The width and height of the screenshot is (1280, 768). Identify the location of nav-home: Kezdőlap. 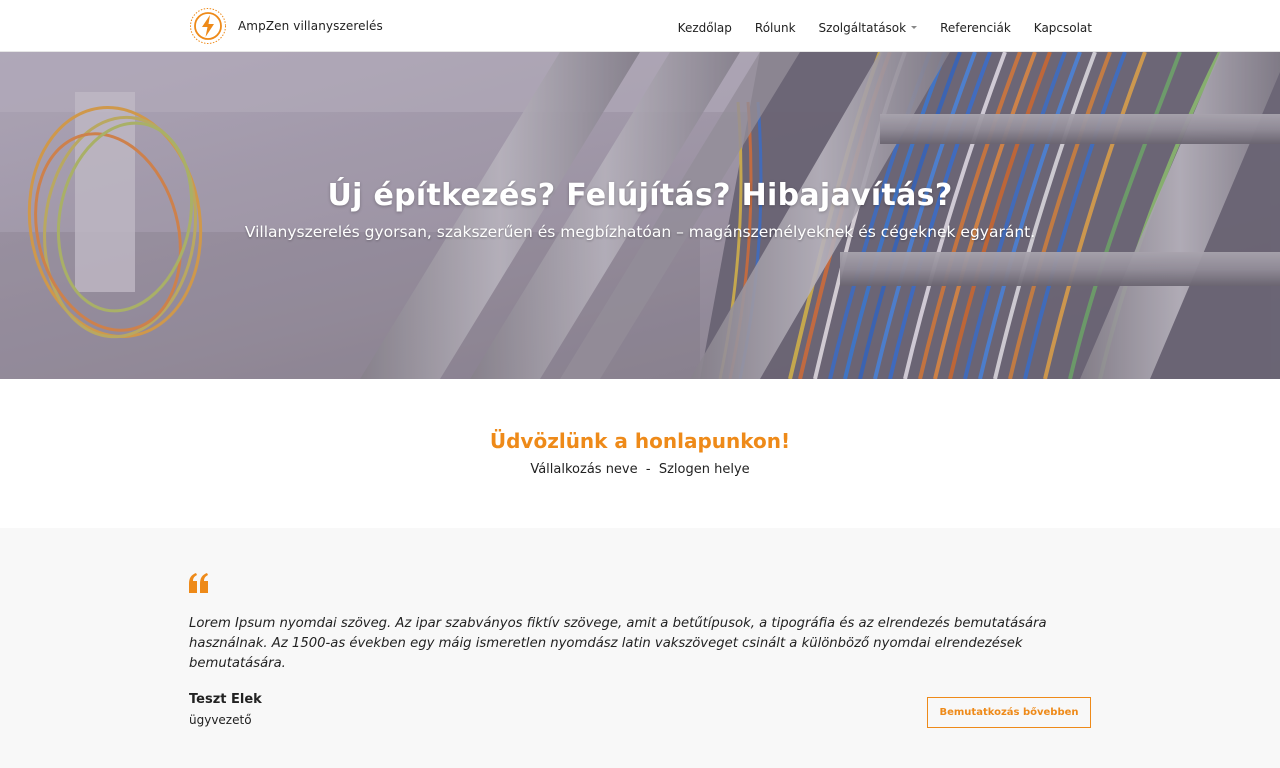
(705, 28).